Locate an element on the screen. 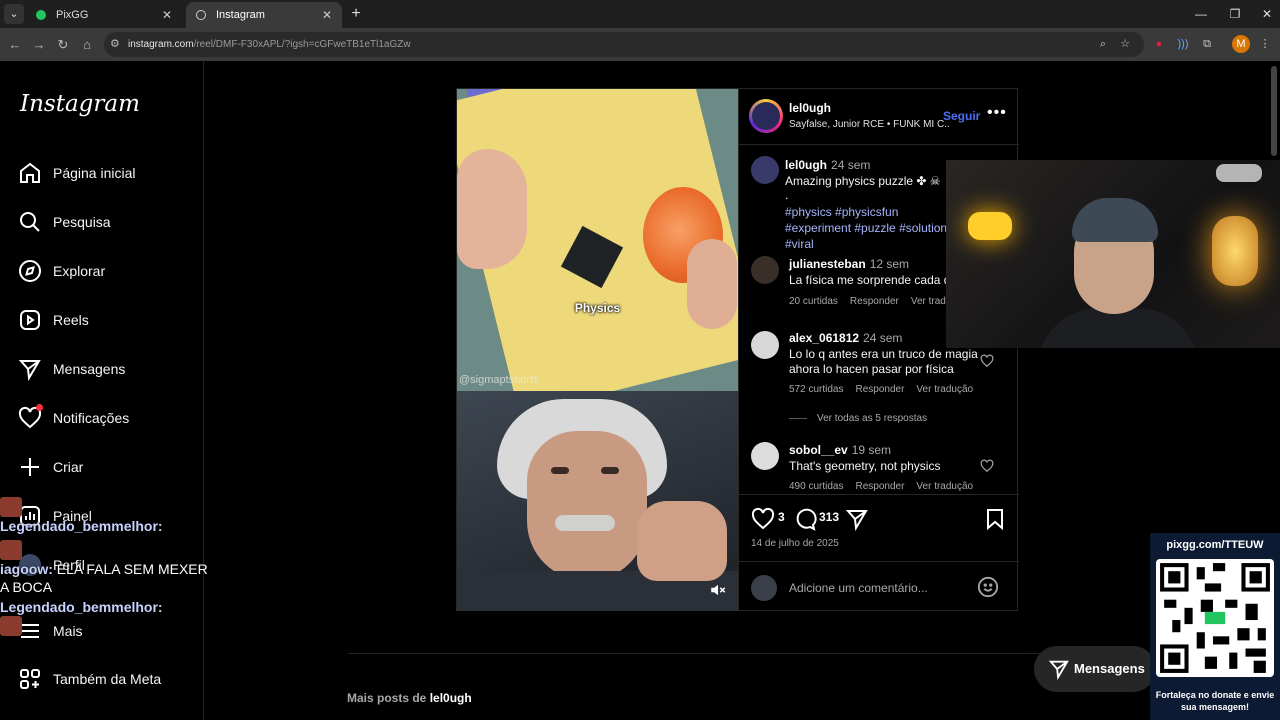 This screenshot has width=1280, height=720. comment-likes: 572 curtidas is located at coordinates (816, 389).